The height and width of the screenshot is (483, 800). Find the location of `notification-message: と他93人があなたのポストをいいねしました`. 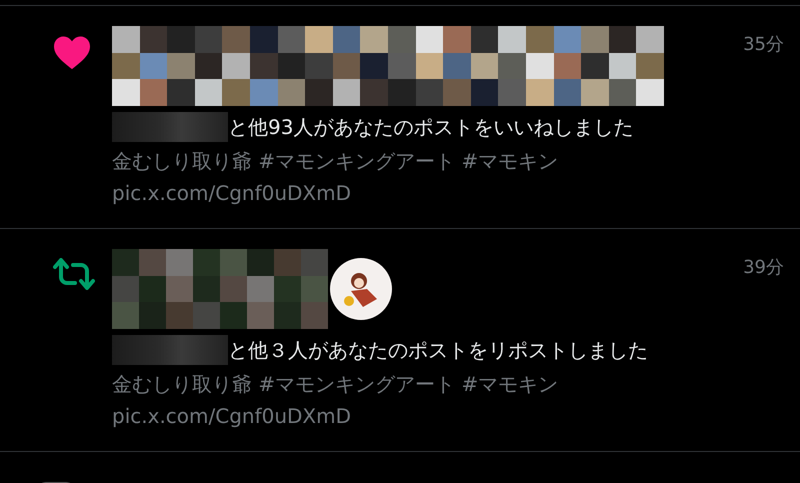

notification-message: と他93人があなたのポストをいいねしました is located at coordinates (431, 127).